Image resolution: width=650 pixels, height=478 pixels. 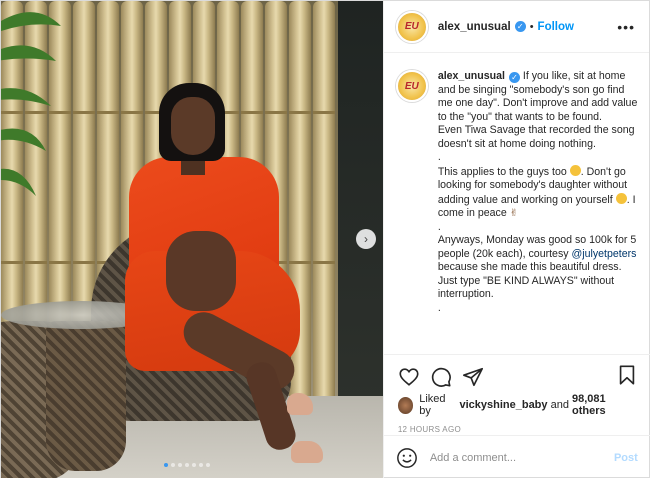 What do you see at coordinates (31, 104) in the screenshot?
I see `plant-leaves` at bounding box center [31, 104].